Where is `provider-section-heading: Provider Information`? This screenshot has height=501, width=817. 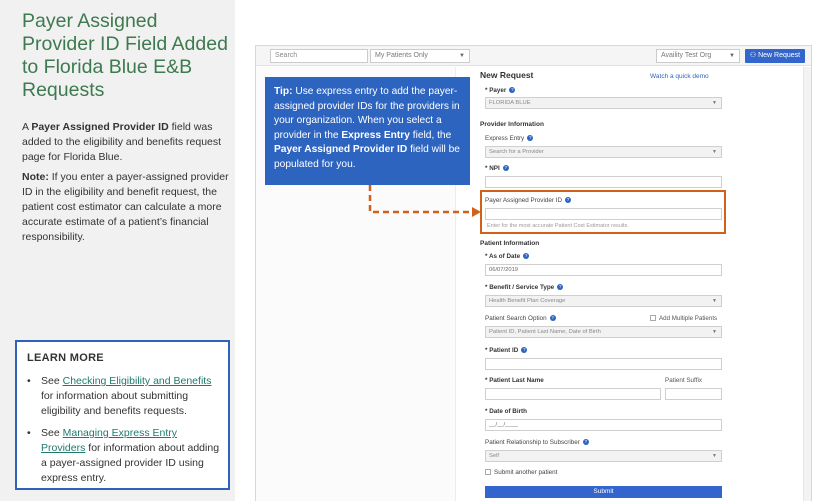 provider-section-heading: Provider Information is located at coordinates (512, 124).